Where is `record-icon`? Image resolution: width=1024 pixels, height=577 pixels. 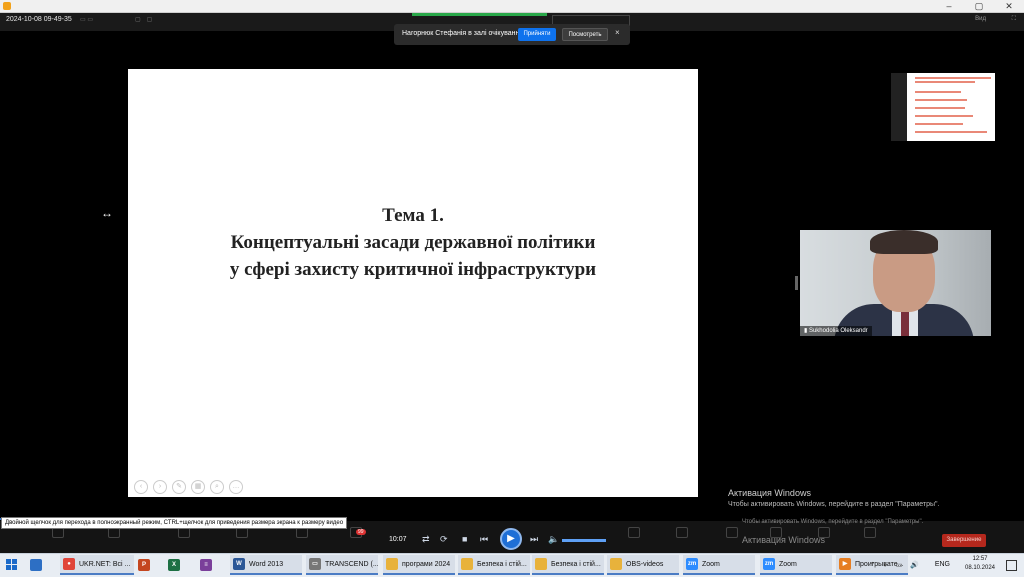
record-icon is located at coordinates (732, 532).